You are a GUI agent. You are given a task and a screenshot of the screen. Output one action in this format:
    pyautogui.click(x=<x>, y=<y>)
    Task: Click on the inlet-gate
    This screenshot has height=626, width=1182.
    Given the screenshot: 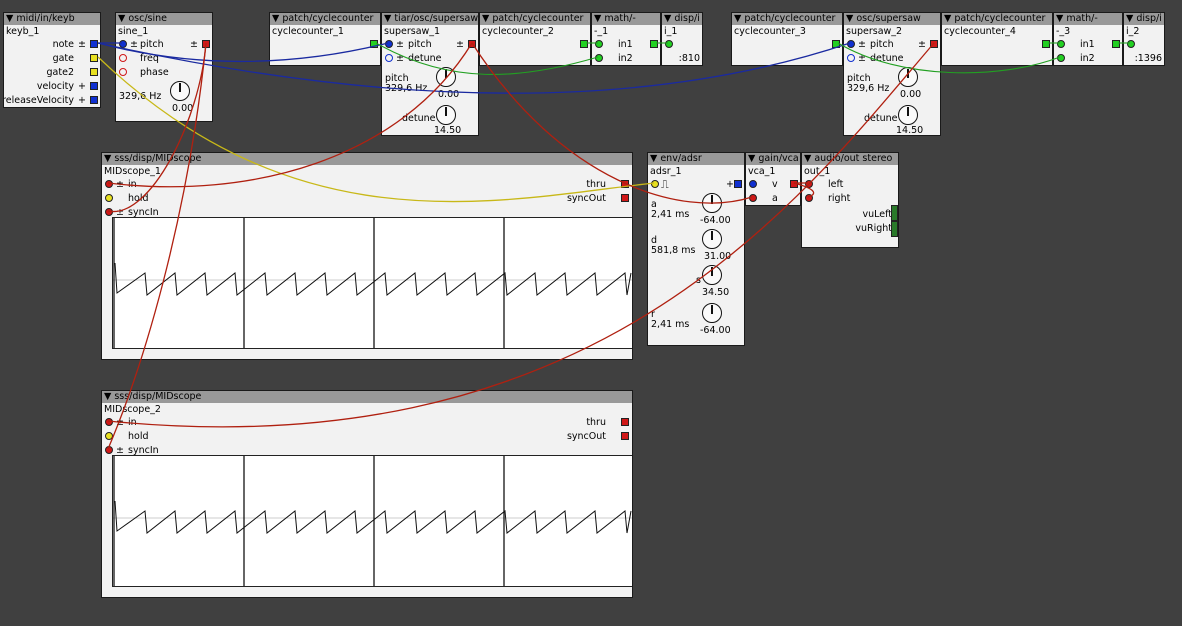 What is the action you would take?
    pyautogui.click(x=655, y=184)
    